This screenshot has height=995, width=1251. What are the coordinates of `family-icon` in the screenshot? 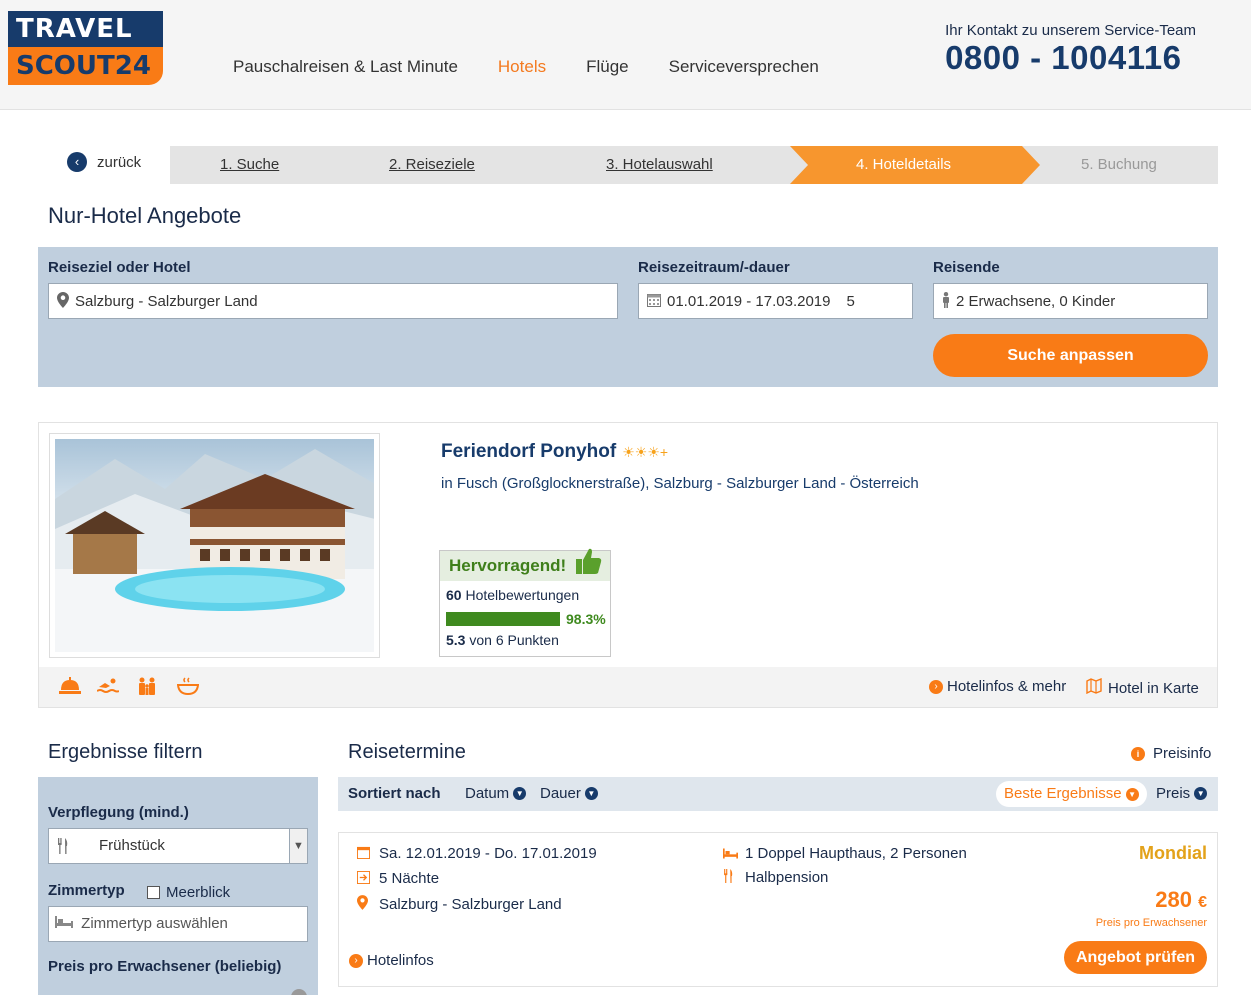 It's located at (148, 688).